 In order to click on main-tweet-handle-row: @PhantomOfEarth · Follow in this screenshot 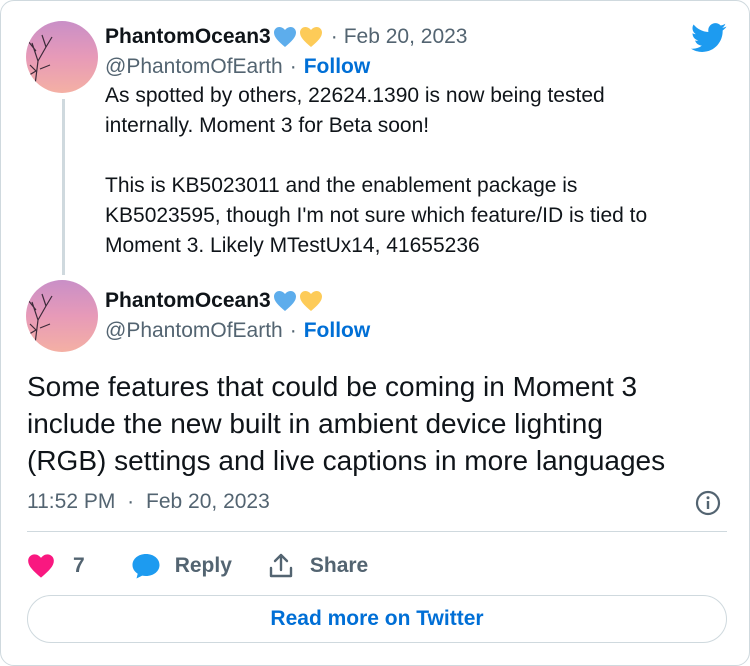, I will do `click(237, 331)`.